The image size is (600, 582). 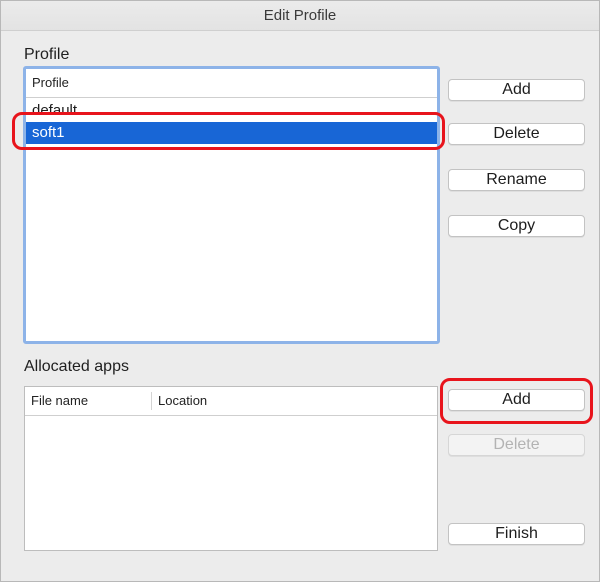 What do you see at coordinates (516, 134) in the screenshot?
I see `profile-delete-button: Delete` at bounding box center [516, 134].